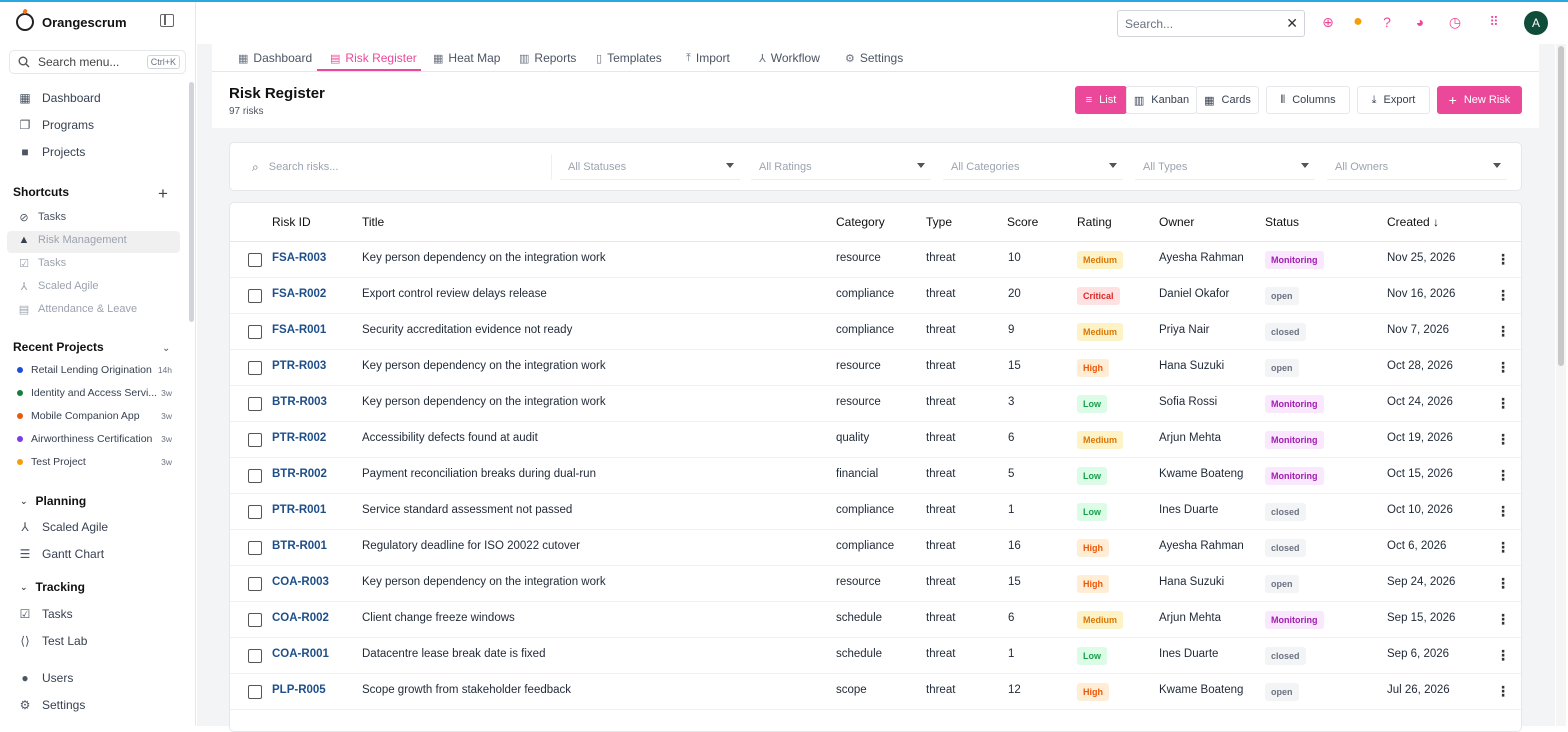  What do you see at coordinates (1094, 222) in the screenshot?
I see `column-header-rating: Rating` at bounding box center [1094, 222].